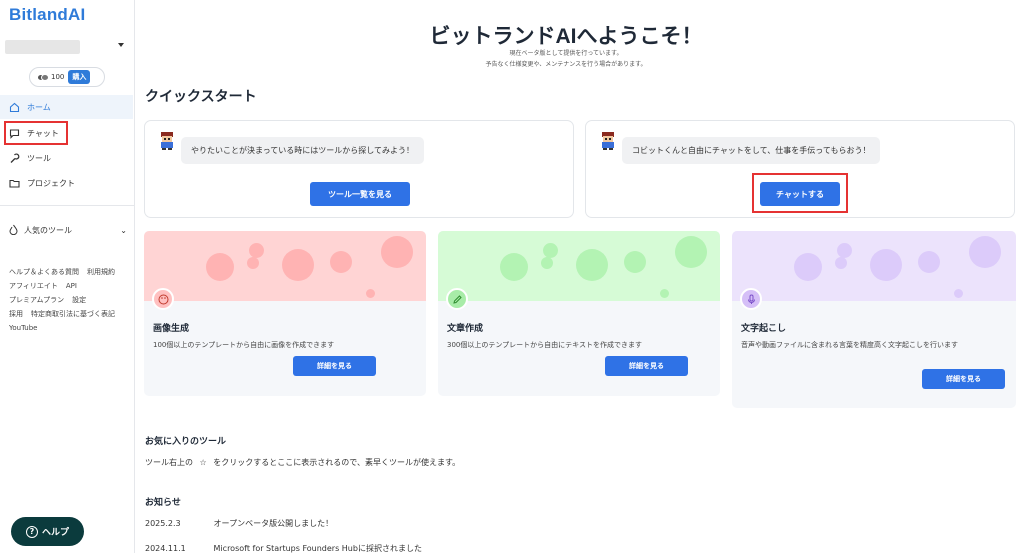 This screenshot has height=553, width=1024. I want to click on chevron-down-icon: ⌄, so click(123, 230).